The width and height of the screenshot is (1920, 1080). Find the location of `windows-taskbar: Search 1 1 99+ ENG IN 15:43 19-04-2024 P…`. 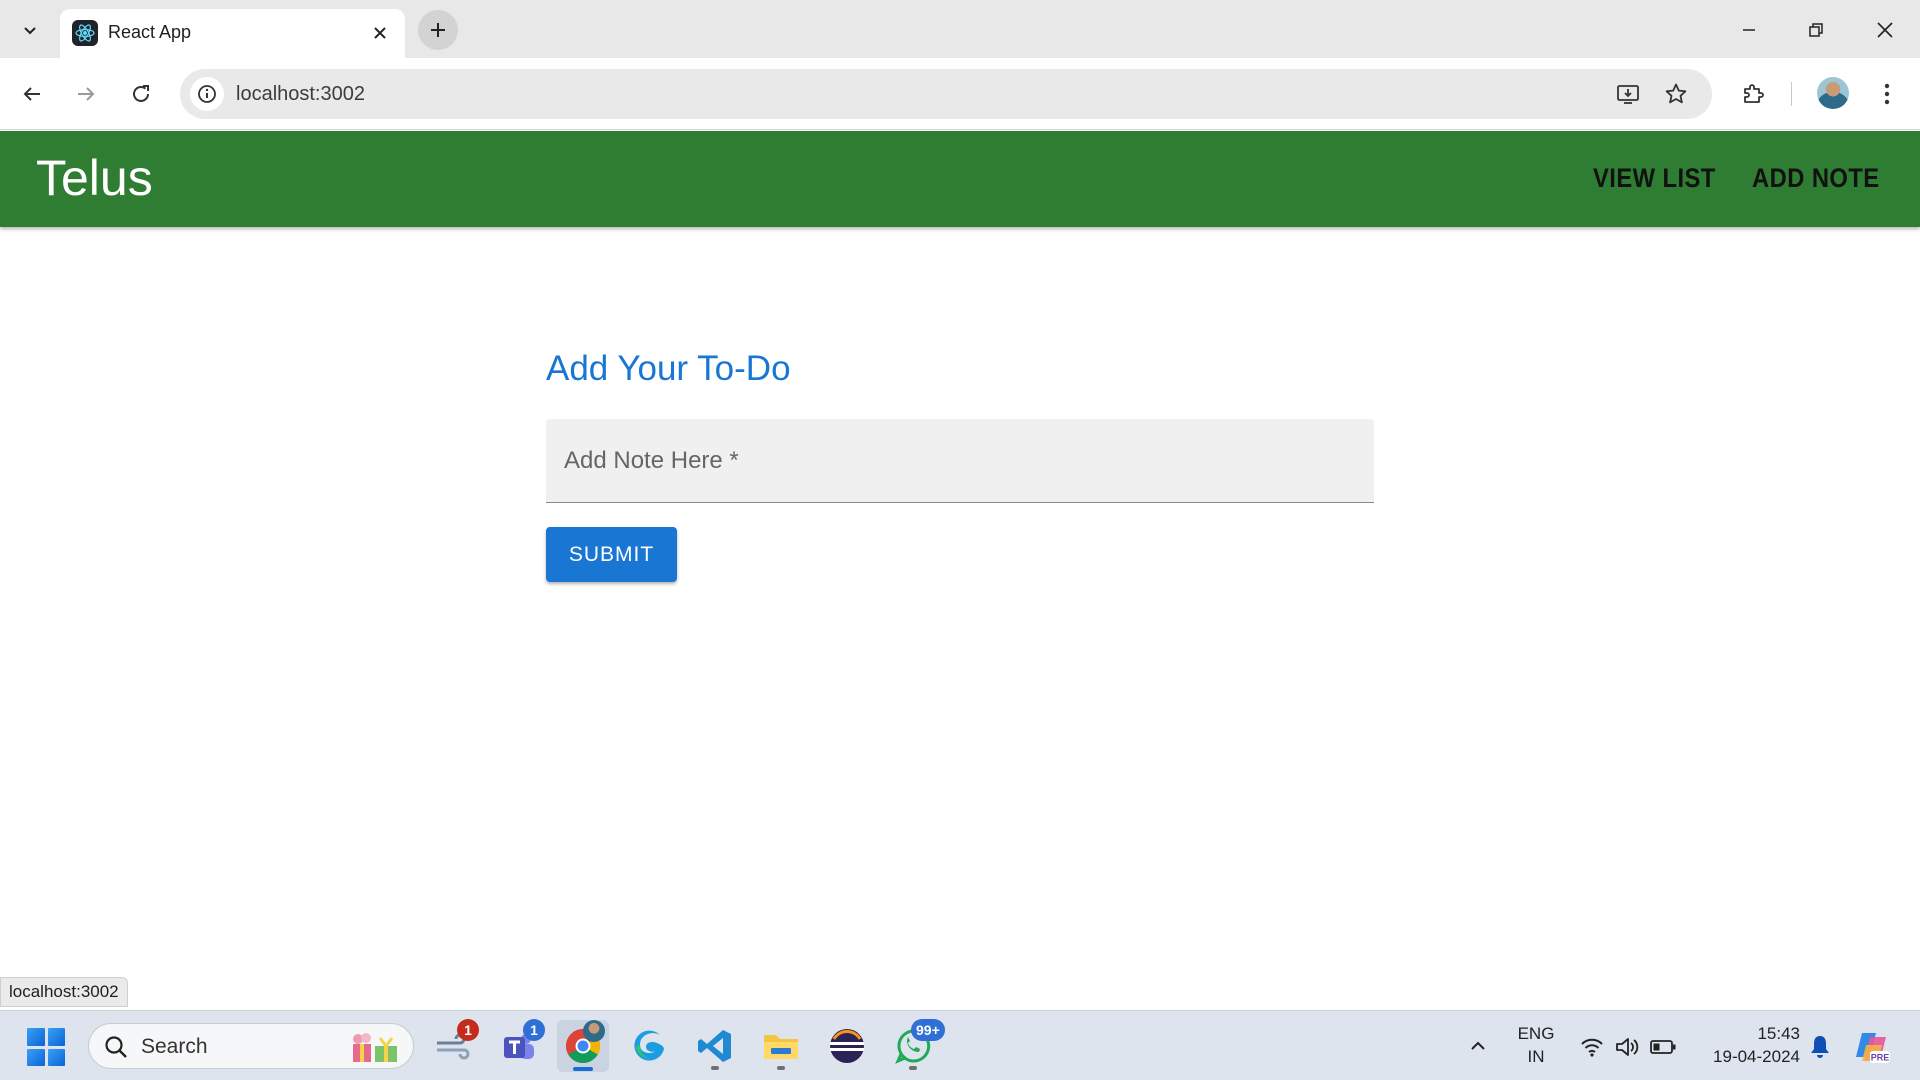

windows-taskbar: Search 1 1 99+ ENG IN 15:43 19-04-2024 P… is located at coordinates (960, 1045).